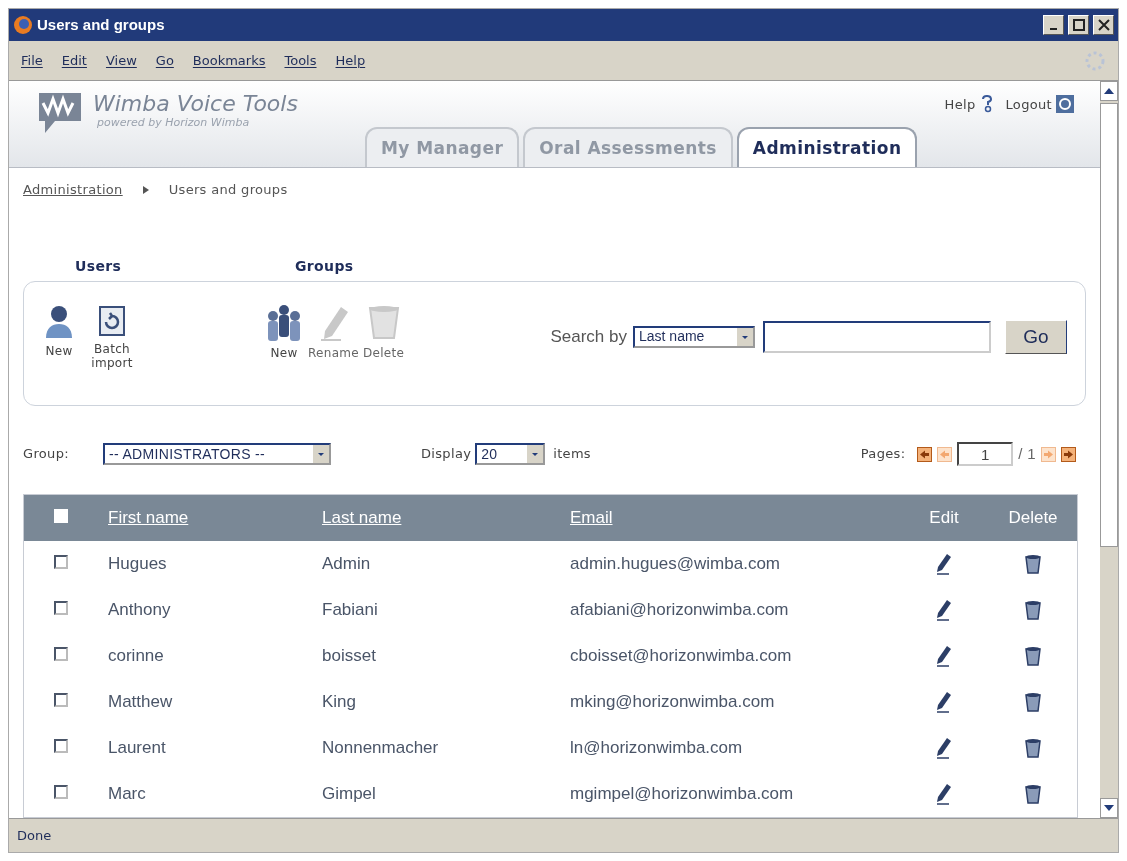 This screenshot has height=861, width=1127. Describe the element at coordinates (136, 656) in the screenshot. I see `table-cell-text: corinne` at that location.